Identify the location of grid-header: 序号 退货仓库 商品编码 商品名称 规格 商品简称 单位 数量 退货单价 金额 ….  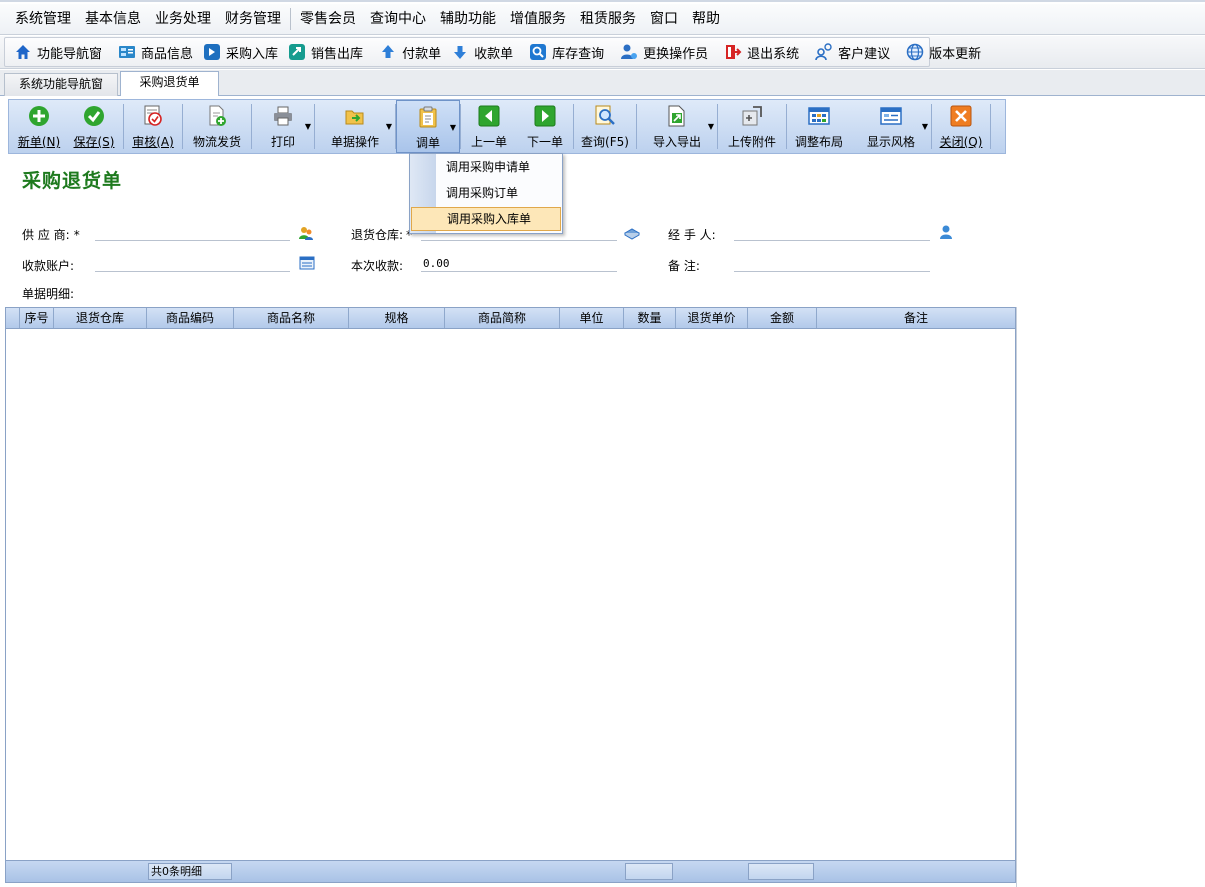
(510, 318).